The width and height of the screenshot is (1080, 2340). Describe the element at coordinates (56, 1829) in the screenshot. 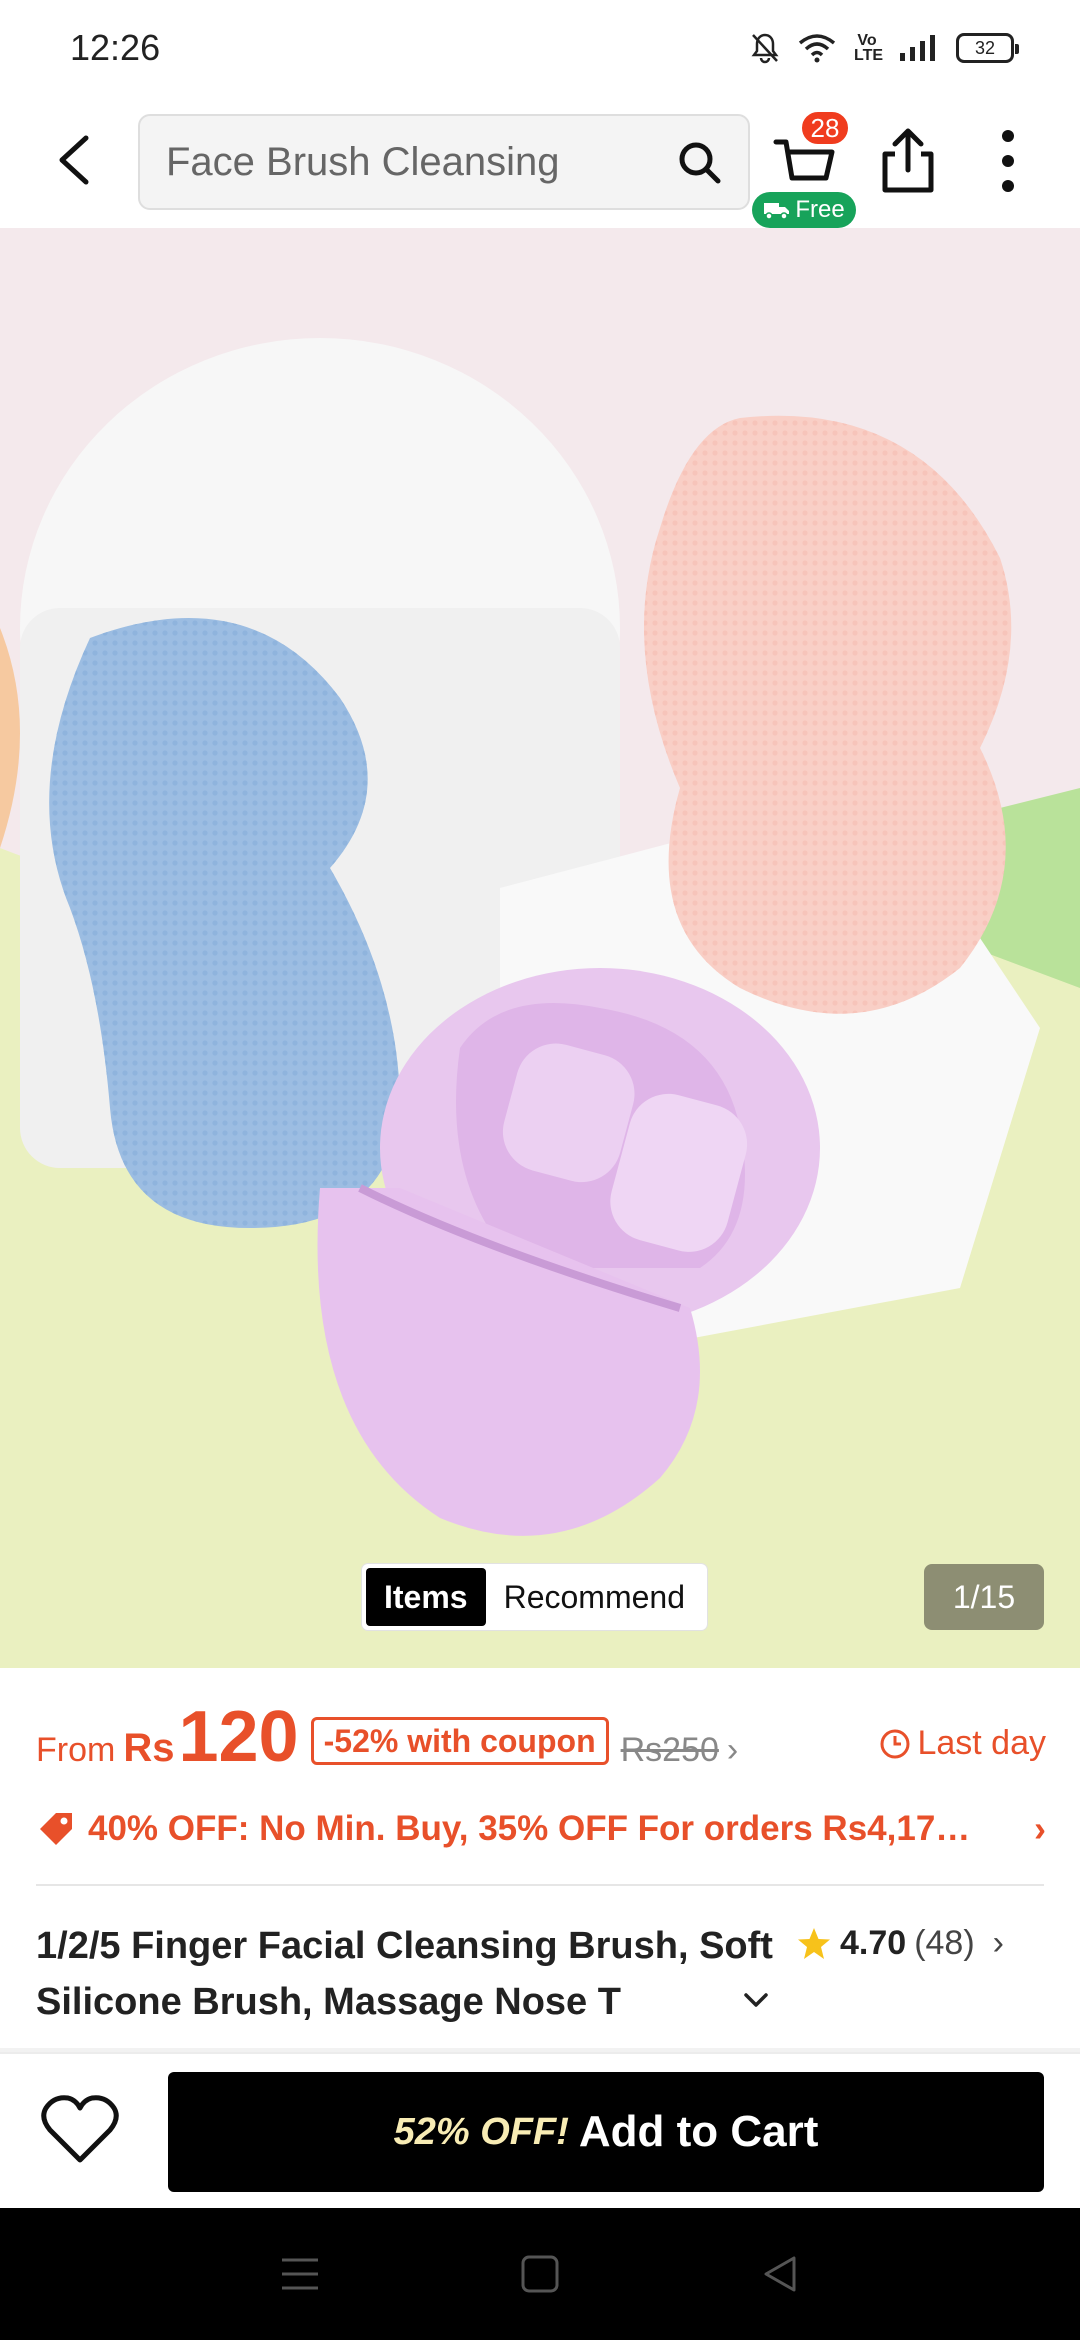

I see `price-tag-icon` at that location.